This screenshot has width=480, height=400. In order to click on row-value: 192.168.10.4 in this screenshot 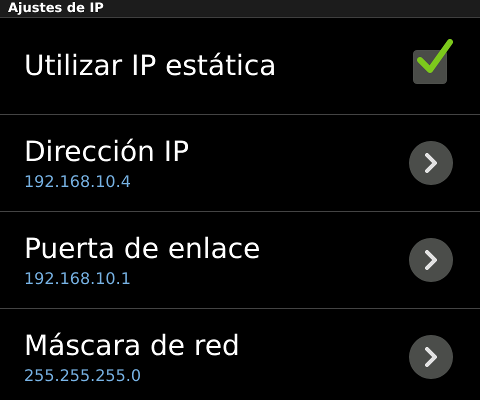, I will do `click(78, 182)`.